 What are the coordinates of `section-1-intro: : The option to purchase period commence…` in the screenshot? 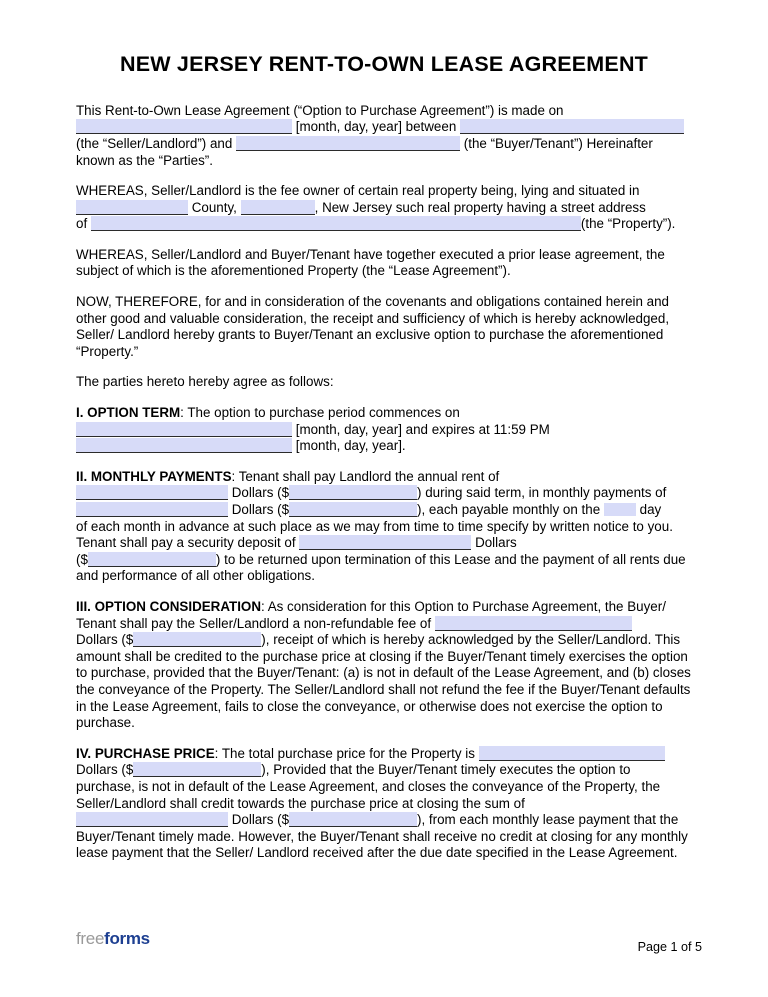 It's located at (320, 413).